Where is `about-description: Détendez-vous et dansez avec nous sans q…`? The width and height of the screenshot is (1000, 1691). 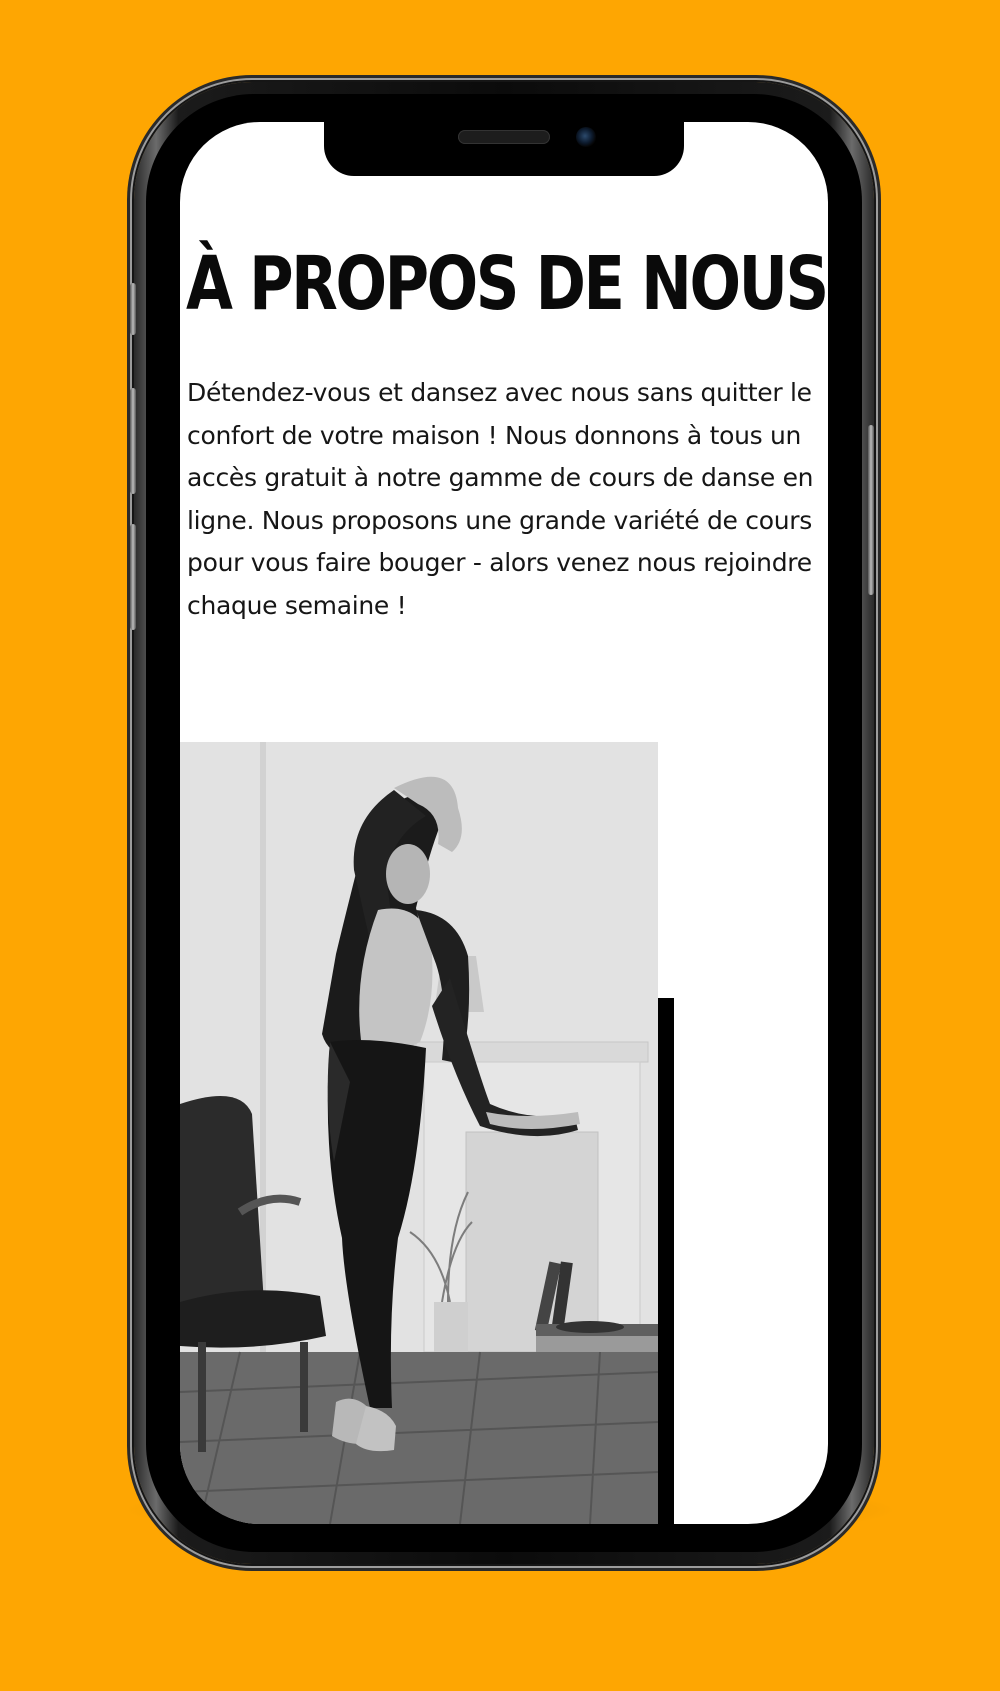
about-description: Détendez-vous et dansez avec nous sans q… is located at coordinates (500, 499).